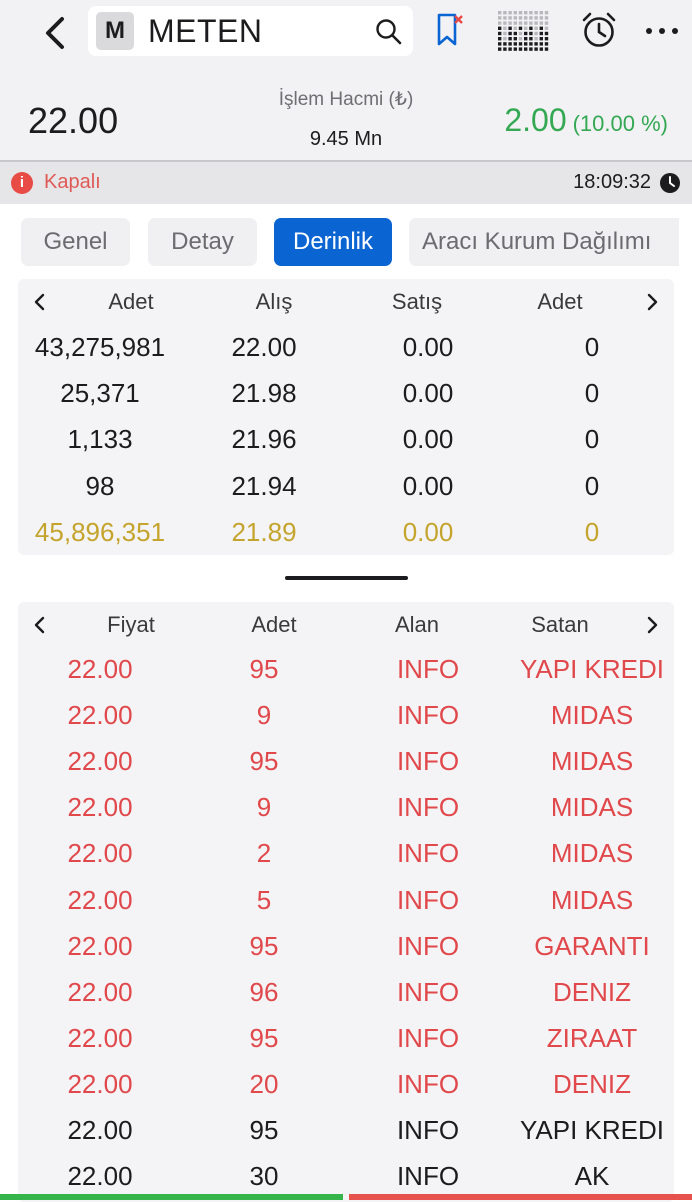 The height and width of the screenshot is (1202, 692). Describe the element at coordinates (389, 32) in the screenshot. I see `search-icon` at that location.